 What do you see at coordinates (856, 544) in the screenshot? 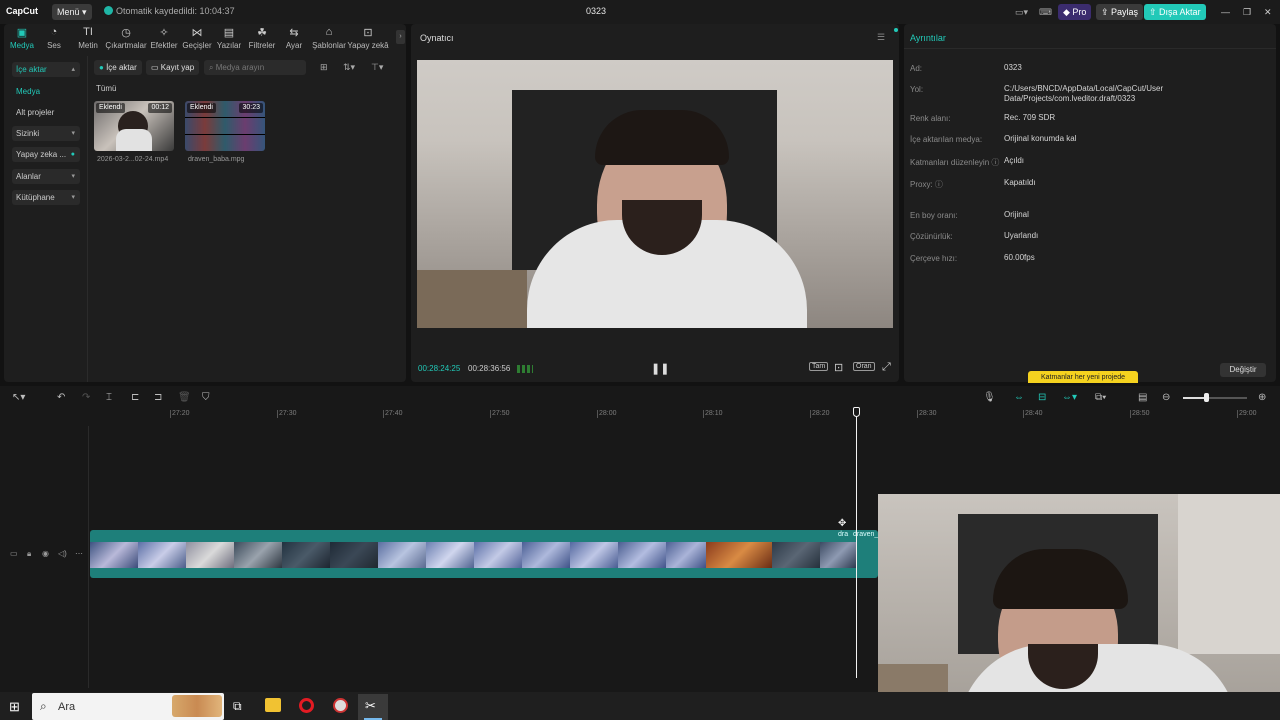
I see `playhead` at bounding box center [856, 544].